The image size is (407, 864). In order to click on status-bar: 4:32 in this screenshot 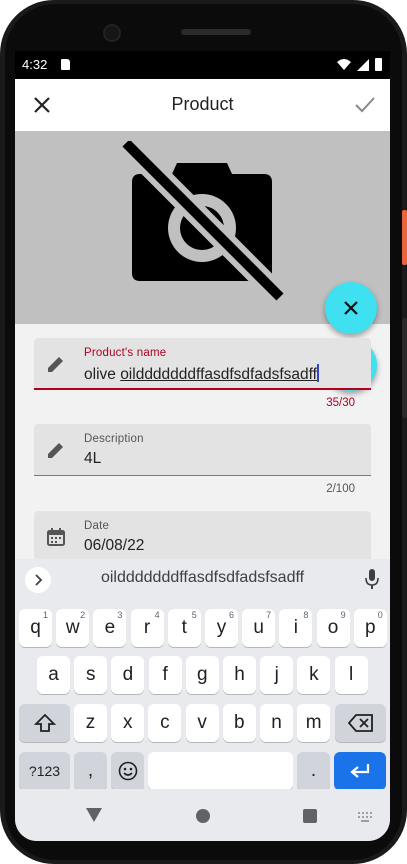, I will do `click(202, 65)`.